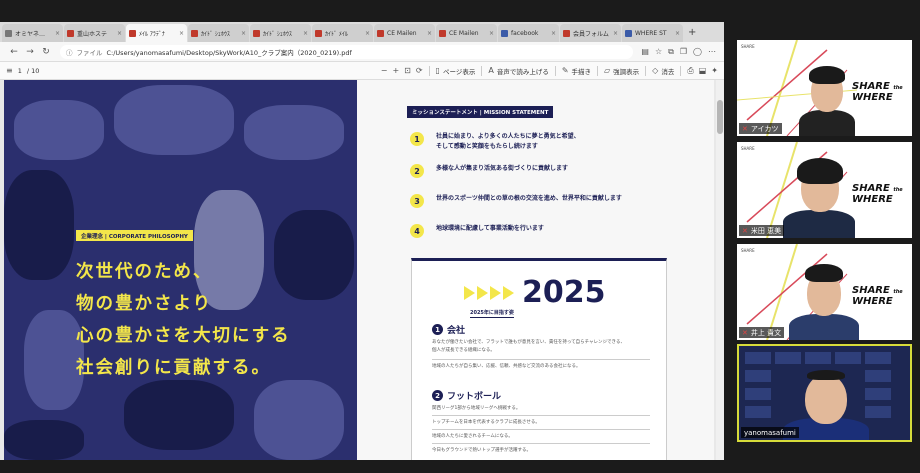 The height and width of the screenshot is (473, 920). What do you see at coordinates (697, 52) in the screenshot?
I see `profile-icon: ◯` at bounding box center [697, 52].